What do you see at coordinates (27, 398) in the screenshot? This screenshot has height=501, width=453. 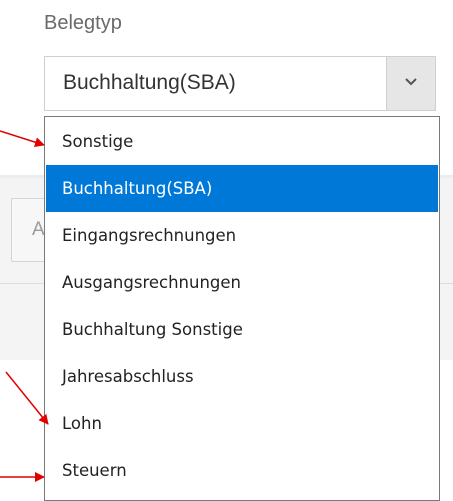 I see `arrow-to-lohn` at bounding box center [27, 398].